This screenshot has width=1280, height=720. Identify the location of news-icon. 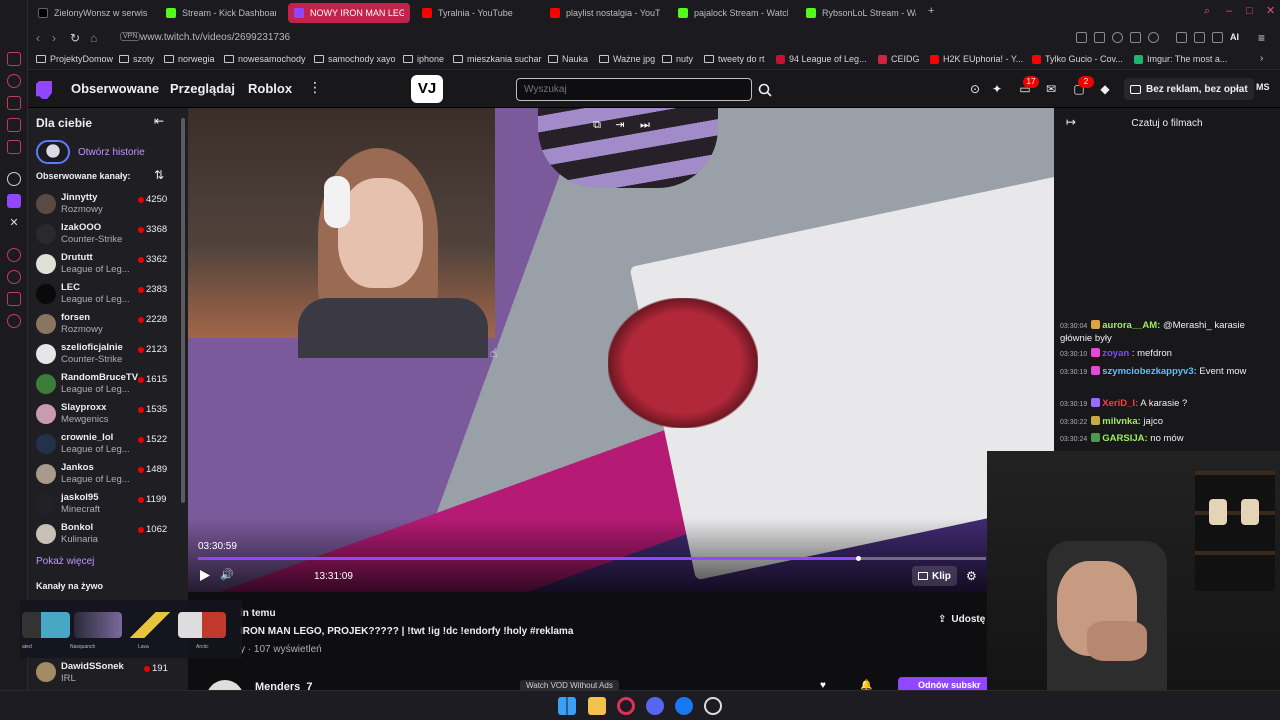
(14, 125).